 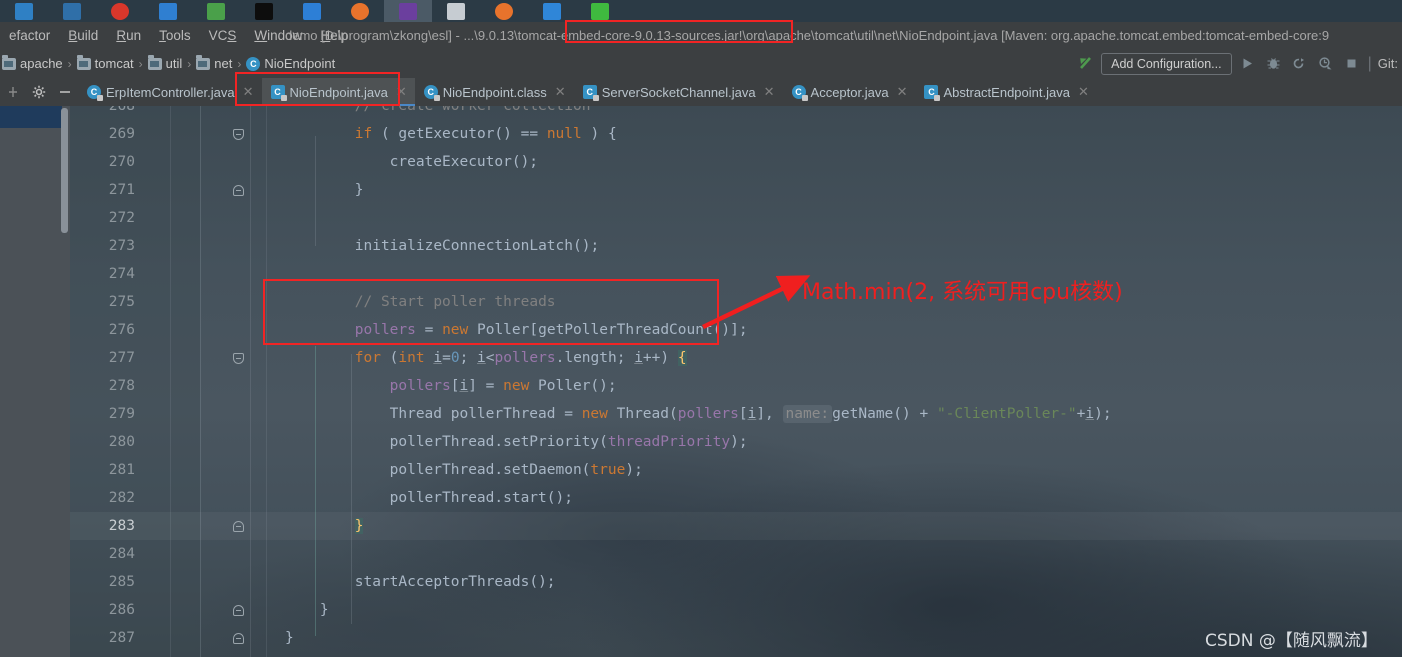 I want to click on src-class-icon: C, so click(x=431, y=93).